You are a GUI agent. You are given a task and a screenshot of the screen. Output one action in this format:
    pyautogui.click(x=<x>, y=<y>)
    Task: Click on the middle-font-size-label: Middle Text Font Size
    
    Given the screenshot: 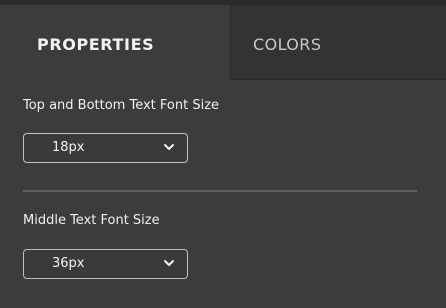 What is the action you would take?
    pyautogui.click(x=91, y=220)
    